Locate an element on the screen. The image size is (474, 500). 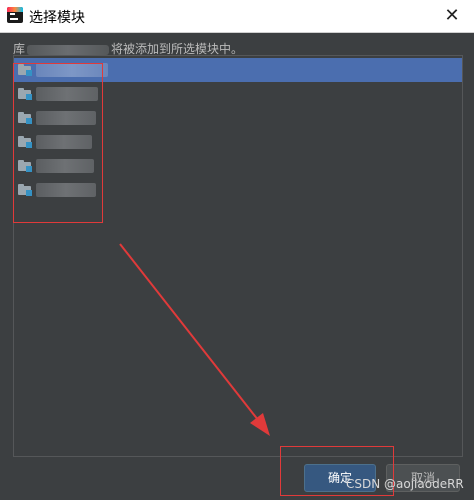
csdn-watermark: CSDN @aojiaodeRR is located at coordinates (405, 484).